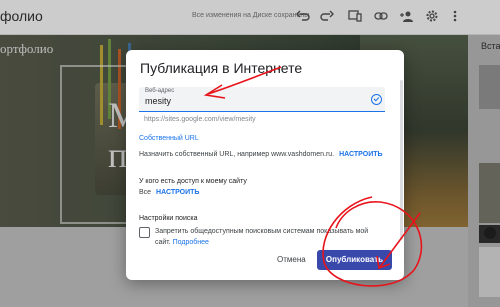  What do you see at coordinates (191, 242) in the screenshot?
I see `learn-more-link: Подробнее` at bounding box center [191, 242].